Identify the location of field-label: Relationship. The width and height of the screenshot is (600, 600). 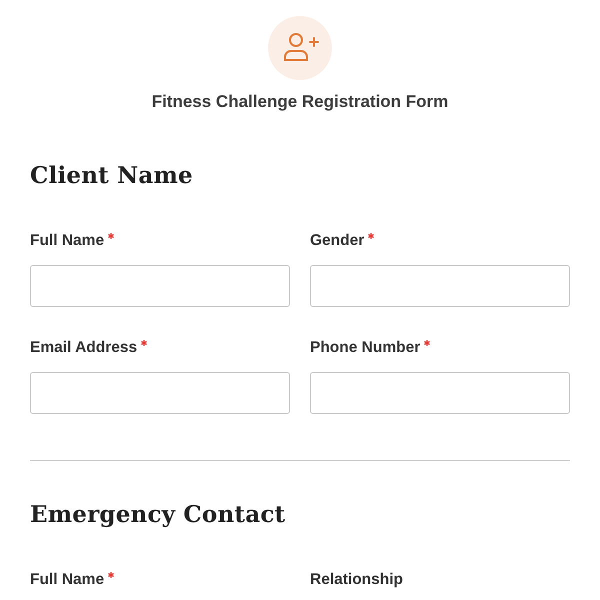
(357, 580).